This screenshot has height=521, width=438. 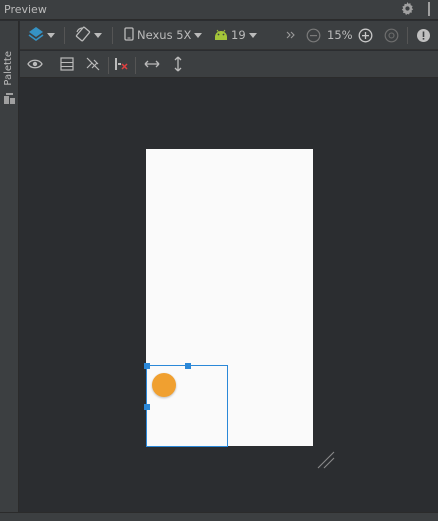 What do you see at coordinates (291, 35) in the screenshot?
I see `more-chevrons-icon` at bounding box center [291, 35].